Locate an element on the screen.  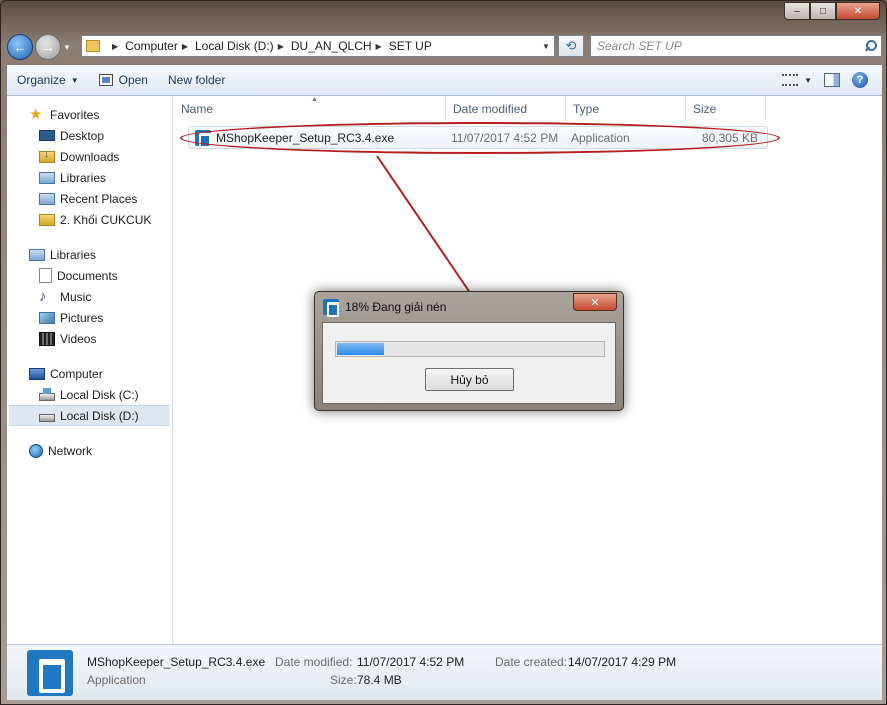
extract-progress-dialog: 18% Đang giải nén ✕ Hủy bỏ is located at coordinates (469, 351).